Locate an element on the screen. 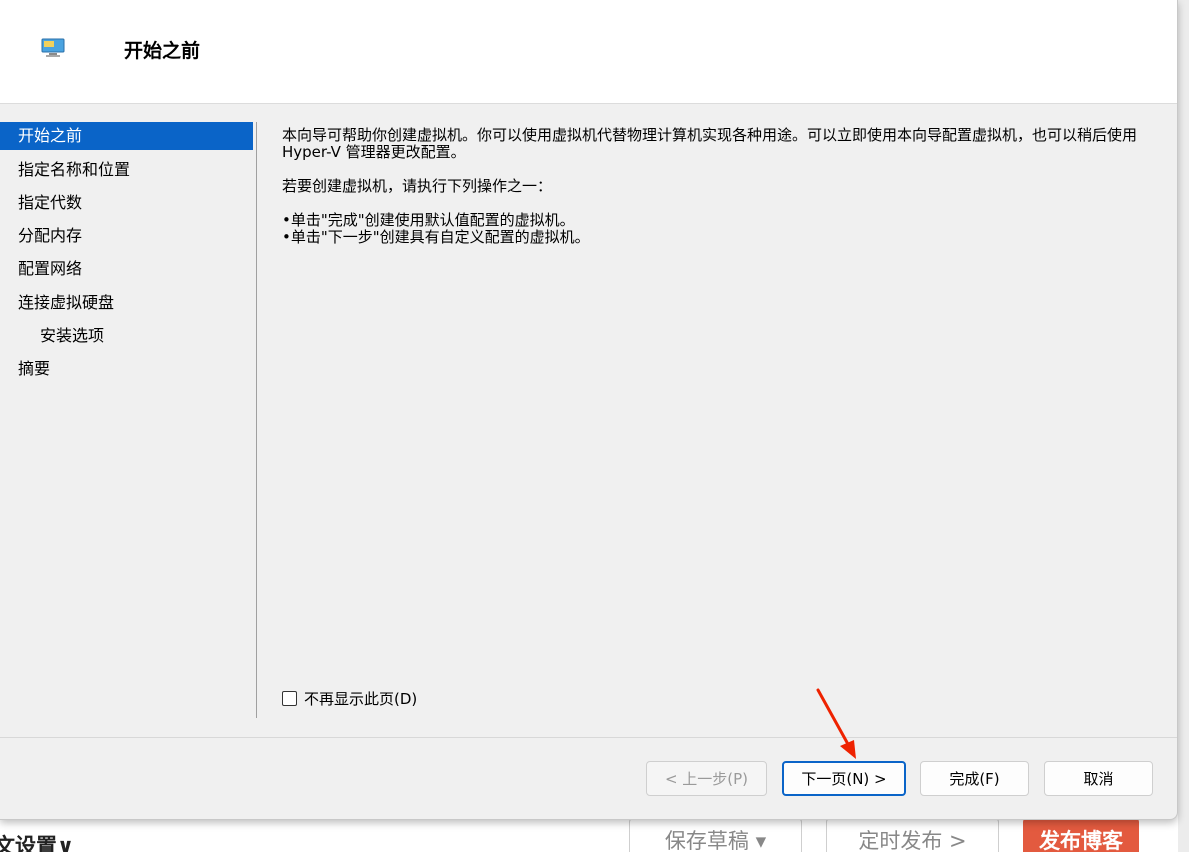 Image resolution: width=1189 pixels, height=852 pixels. background-settings-label: 文设置∨ is located at coordinates (37, 841).